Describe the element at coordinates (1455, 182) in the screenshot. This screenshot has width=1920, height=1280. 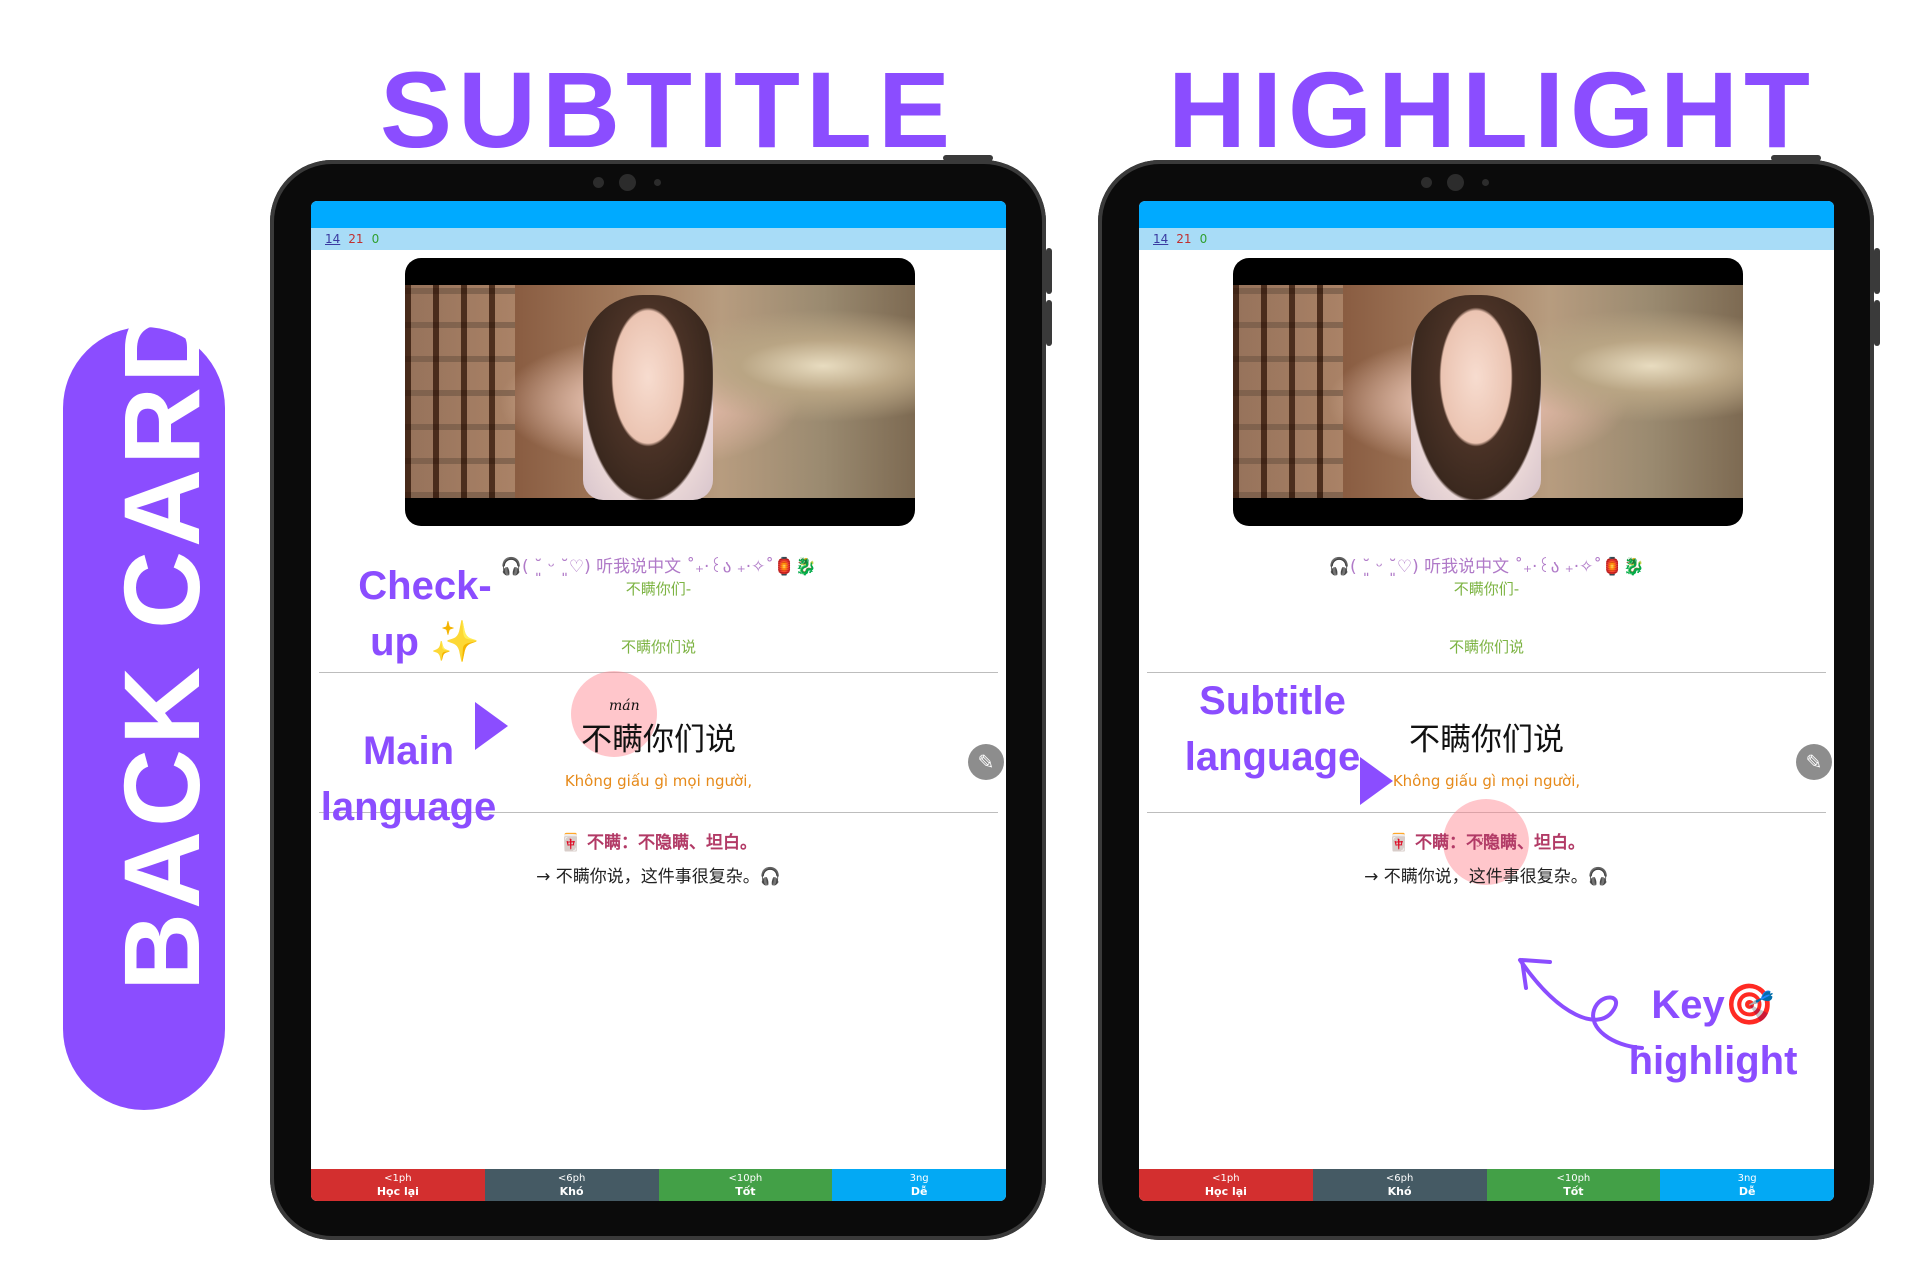
I see `tablet-right-camera-main` at that location.